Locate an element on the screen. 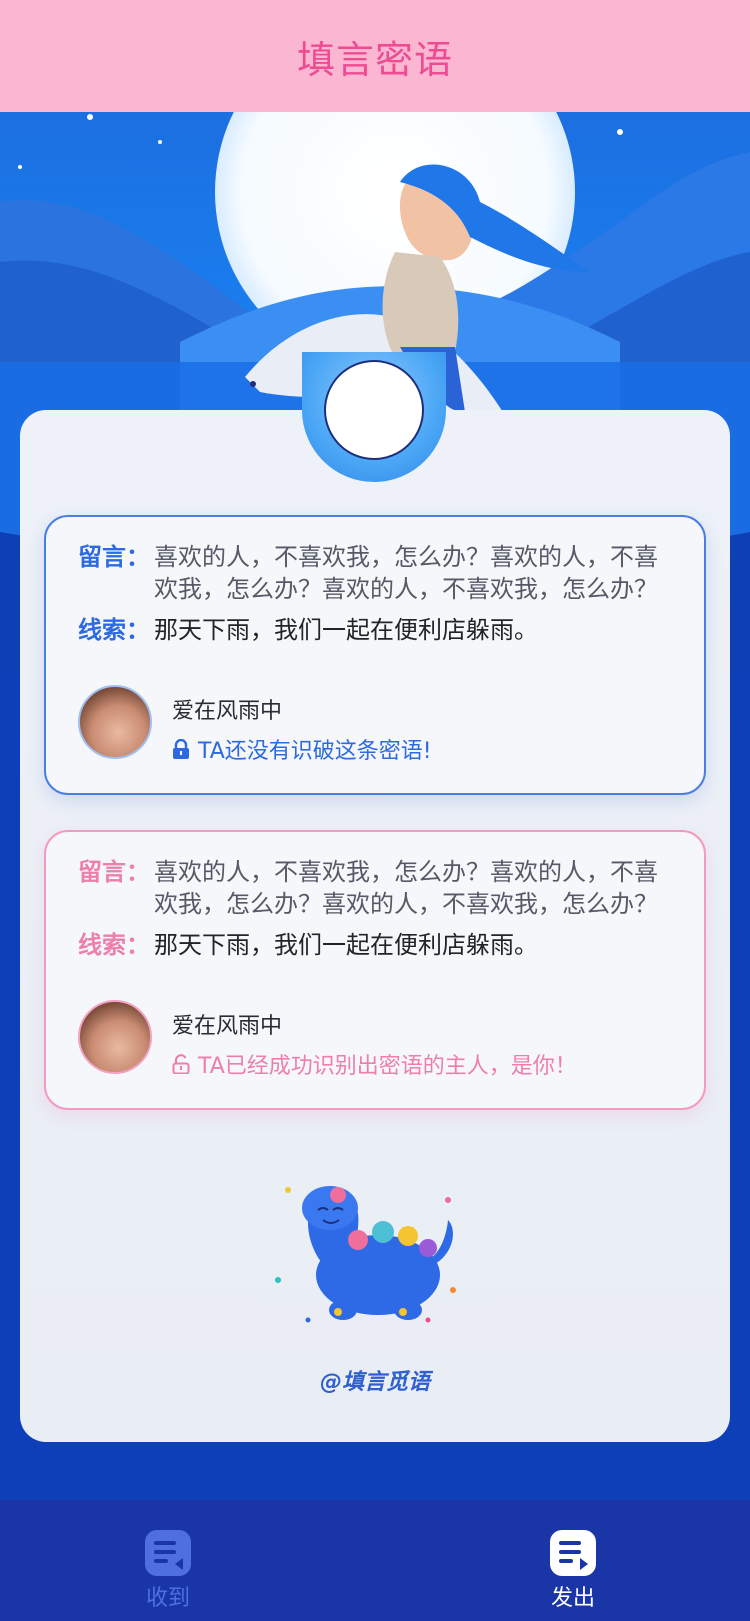 The height and width of the screenshot is (1621, 750). status-text: TA已经成功识别出密语的主人，是你！ is located at coordinates (387, 1066).